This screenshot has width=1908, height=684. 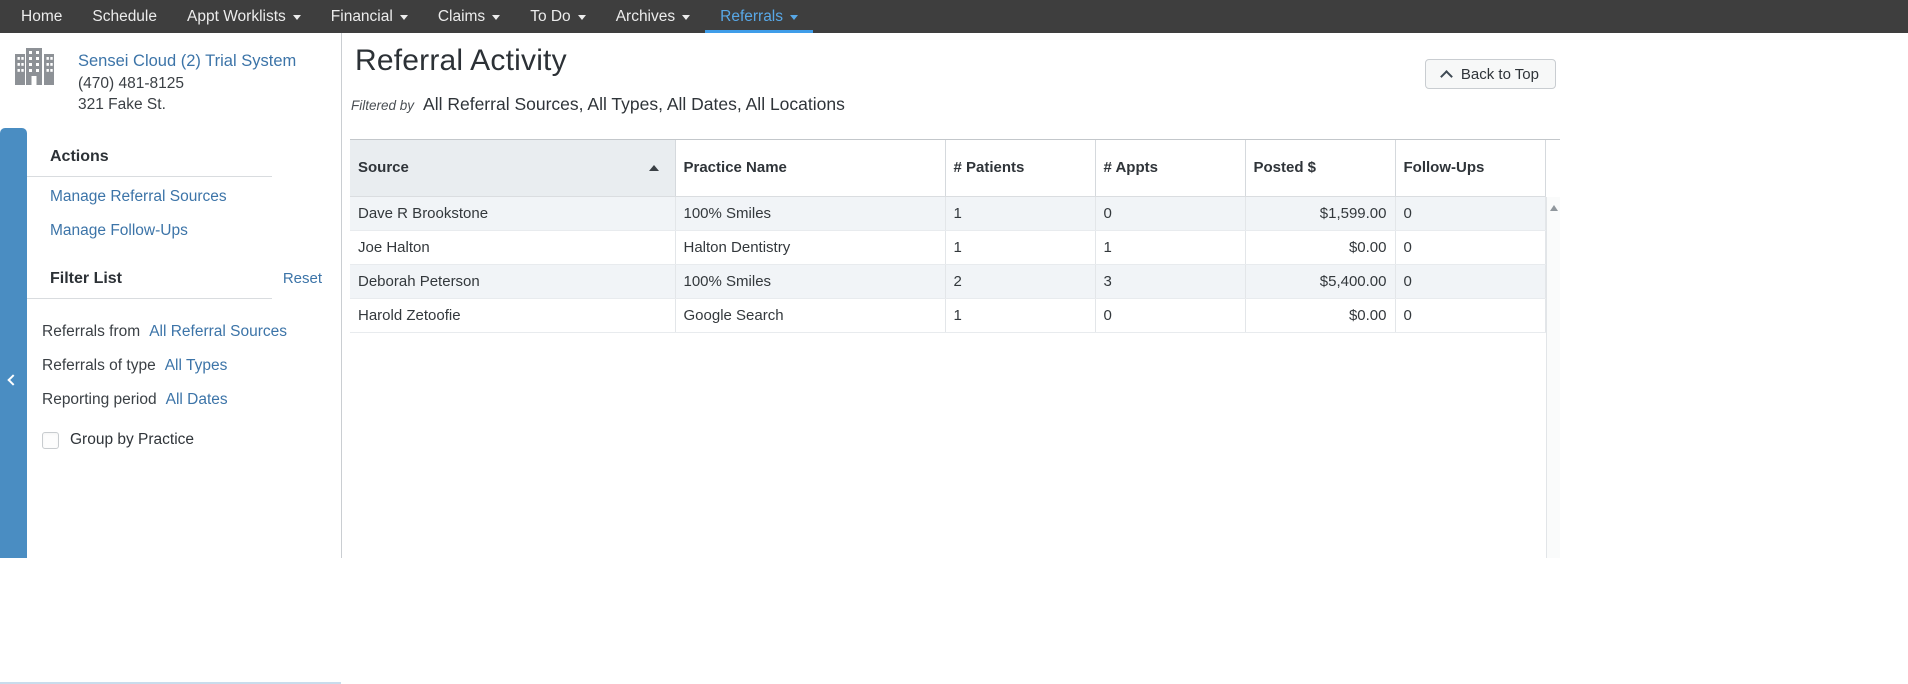 What do you see at coordinates (132, 439) in the screenshot?
I see `group-by-practice-label: Group by Practice` at bounding box center [132, 439].